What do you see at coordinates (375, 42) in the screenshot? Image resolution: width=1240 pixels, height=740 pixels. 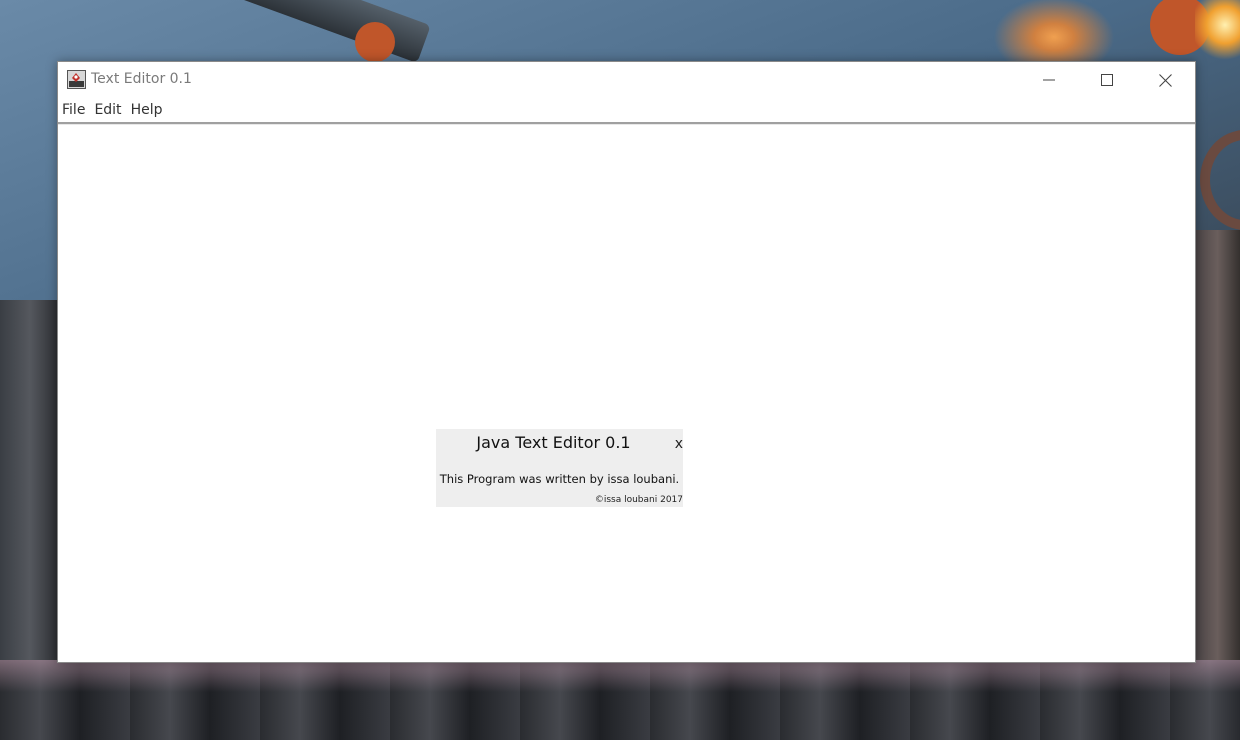 I see `wallpaper-ring` at bounding box center [375, 42].